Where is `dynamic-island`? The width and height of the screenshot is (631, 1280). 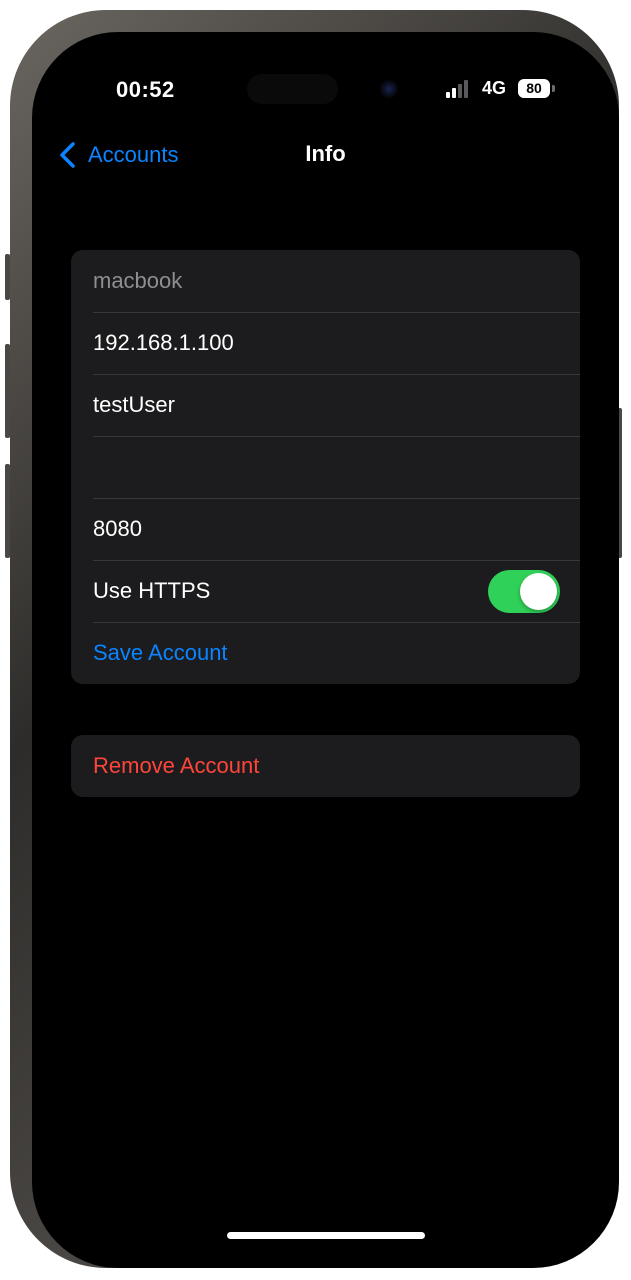 dynamic-island is located at coordinates (292, 89).